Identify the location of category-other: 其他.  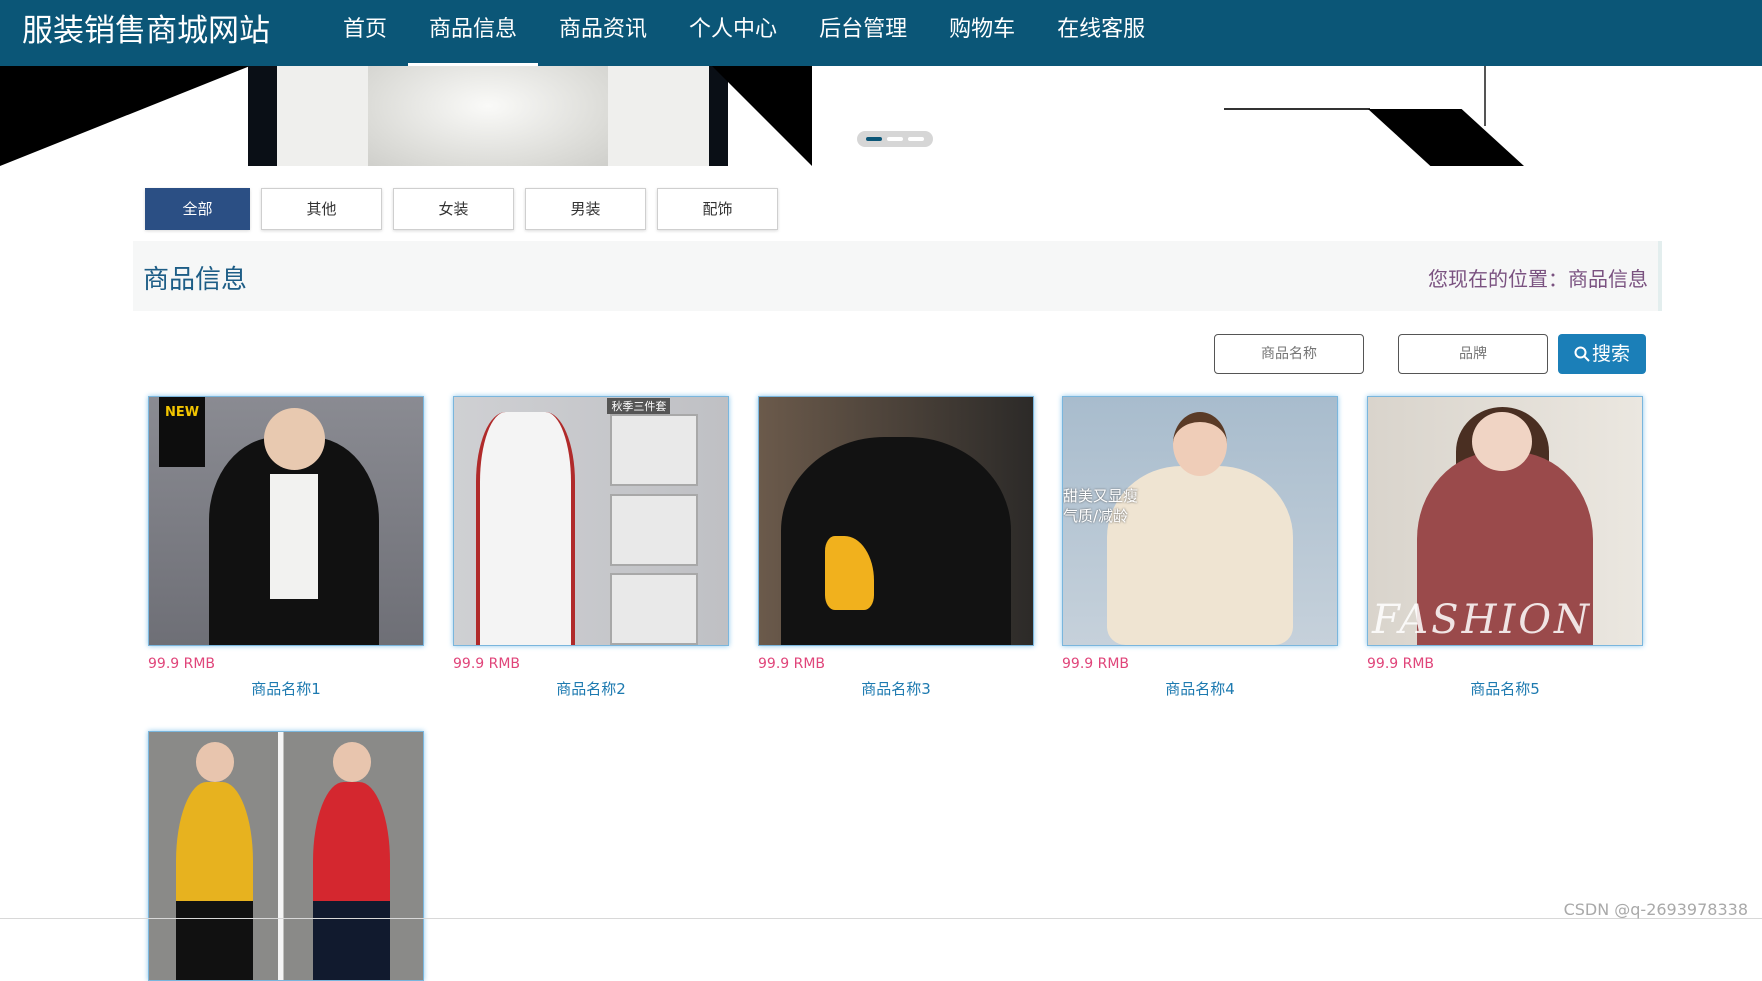
(321, 209).